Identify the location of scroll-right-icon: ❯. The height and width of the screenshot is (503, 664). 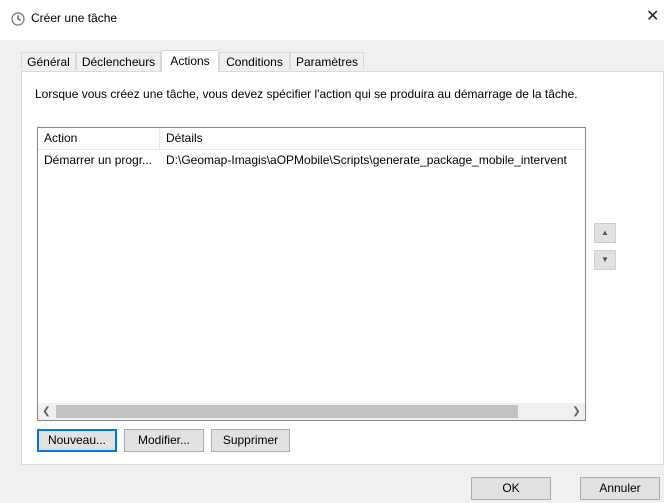
(576, 411).